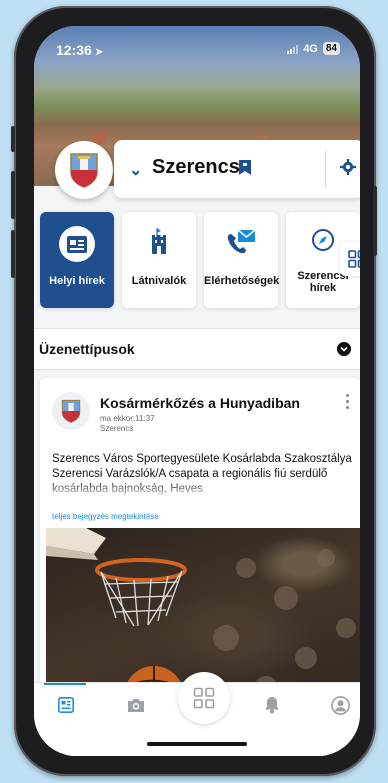  Describe the element at coordinates (331, 48) in the screenshot. I see `battery-indicator: 84` at that location.